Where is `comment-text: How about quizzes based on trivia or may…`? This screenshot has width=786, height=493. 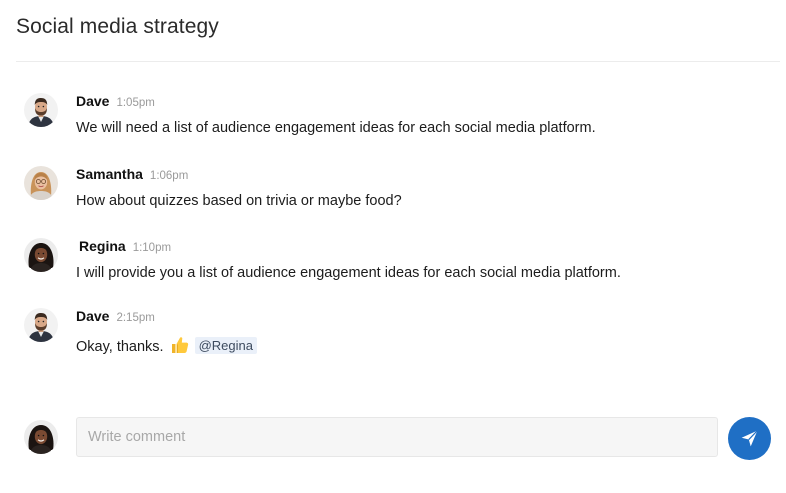
comment-text: How about quizzes based on trivia or may… is located at coordinates (239, 201).